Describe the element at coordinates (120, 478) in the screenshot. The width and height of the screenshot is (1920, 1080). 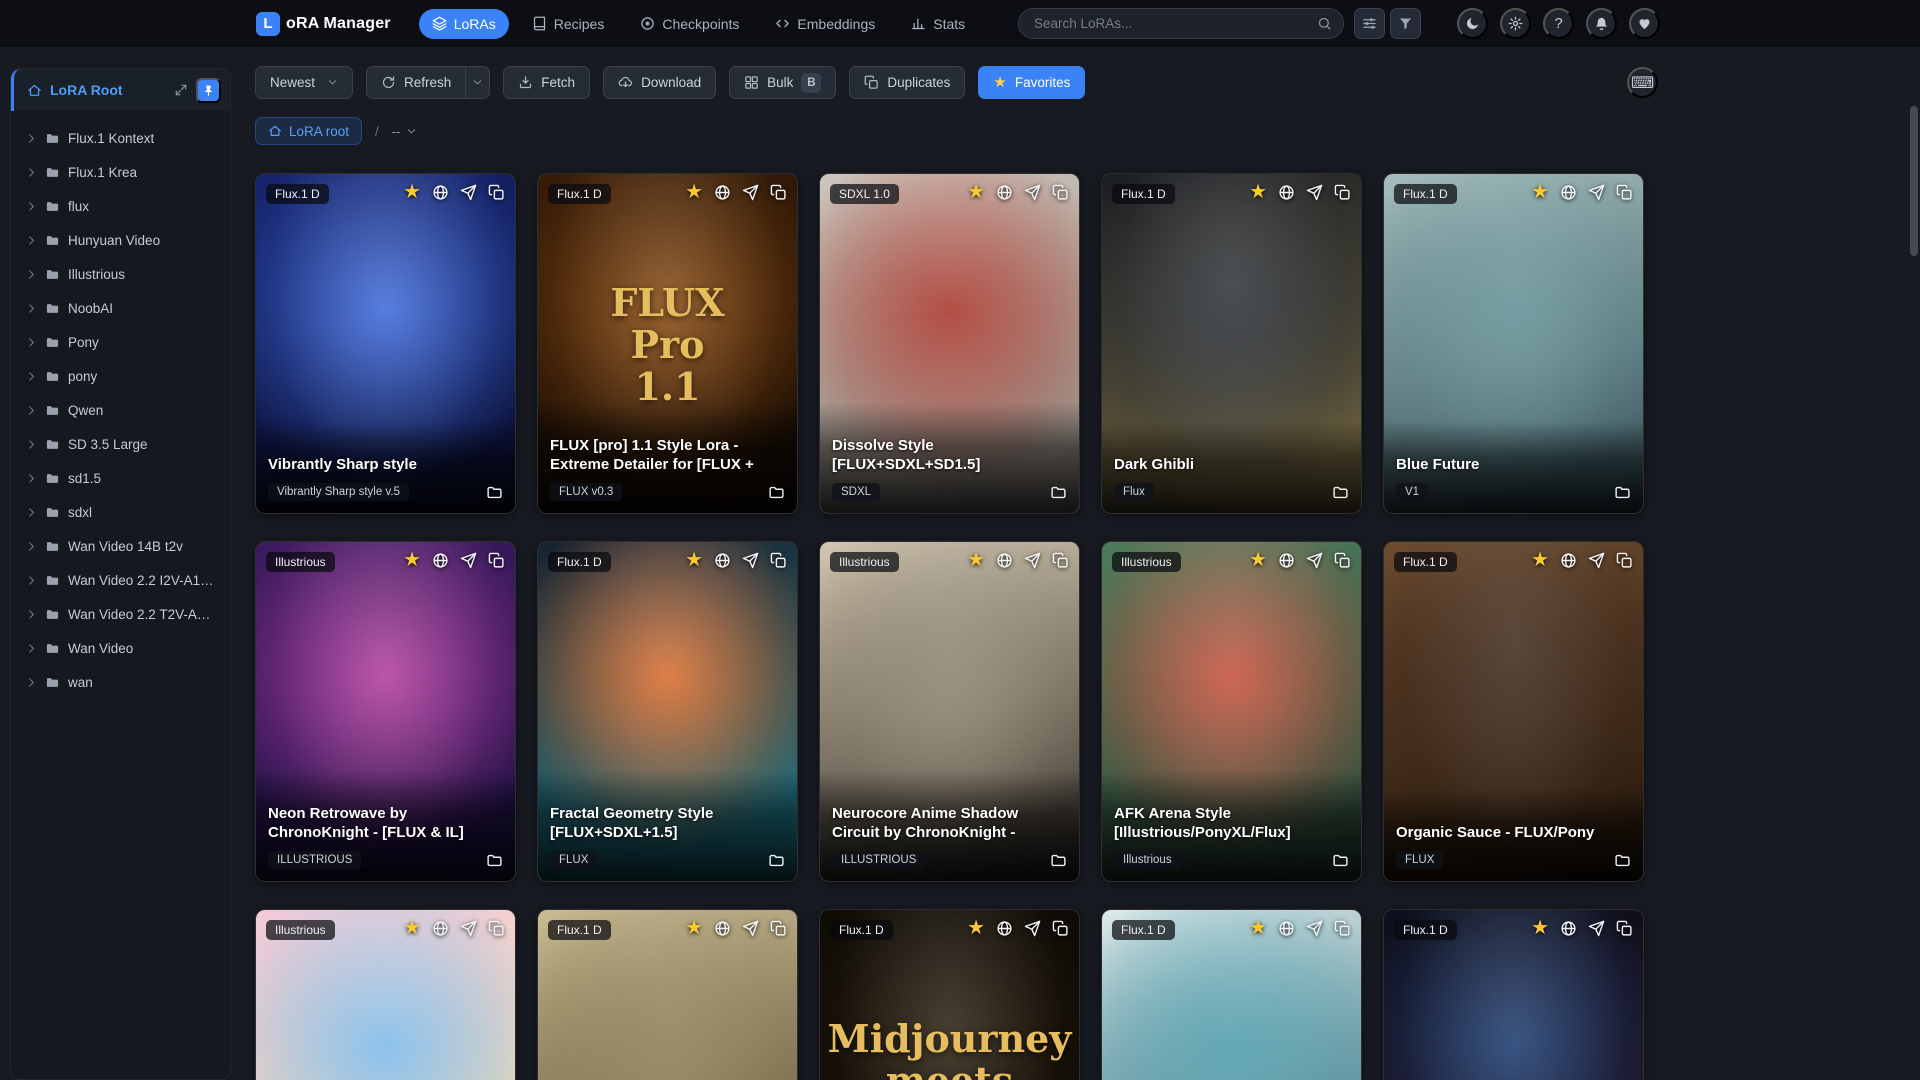
I see `sidebar-folder-item: sd1.5` at that location.